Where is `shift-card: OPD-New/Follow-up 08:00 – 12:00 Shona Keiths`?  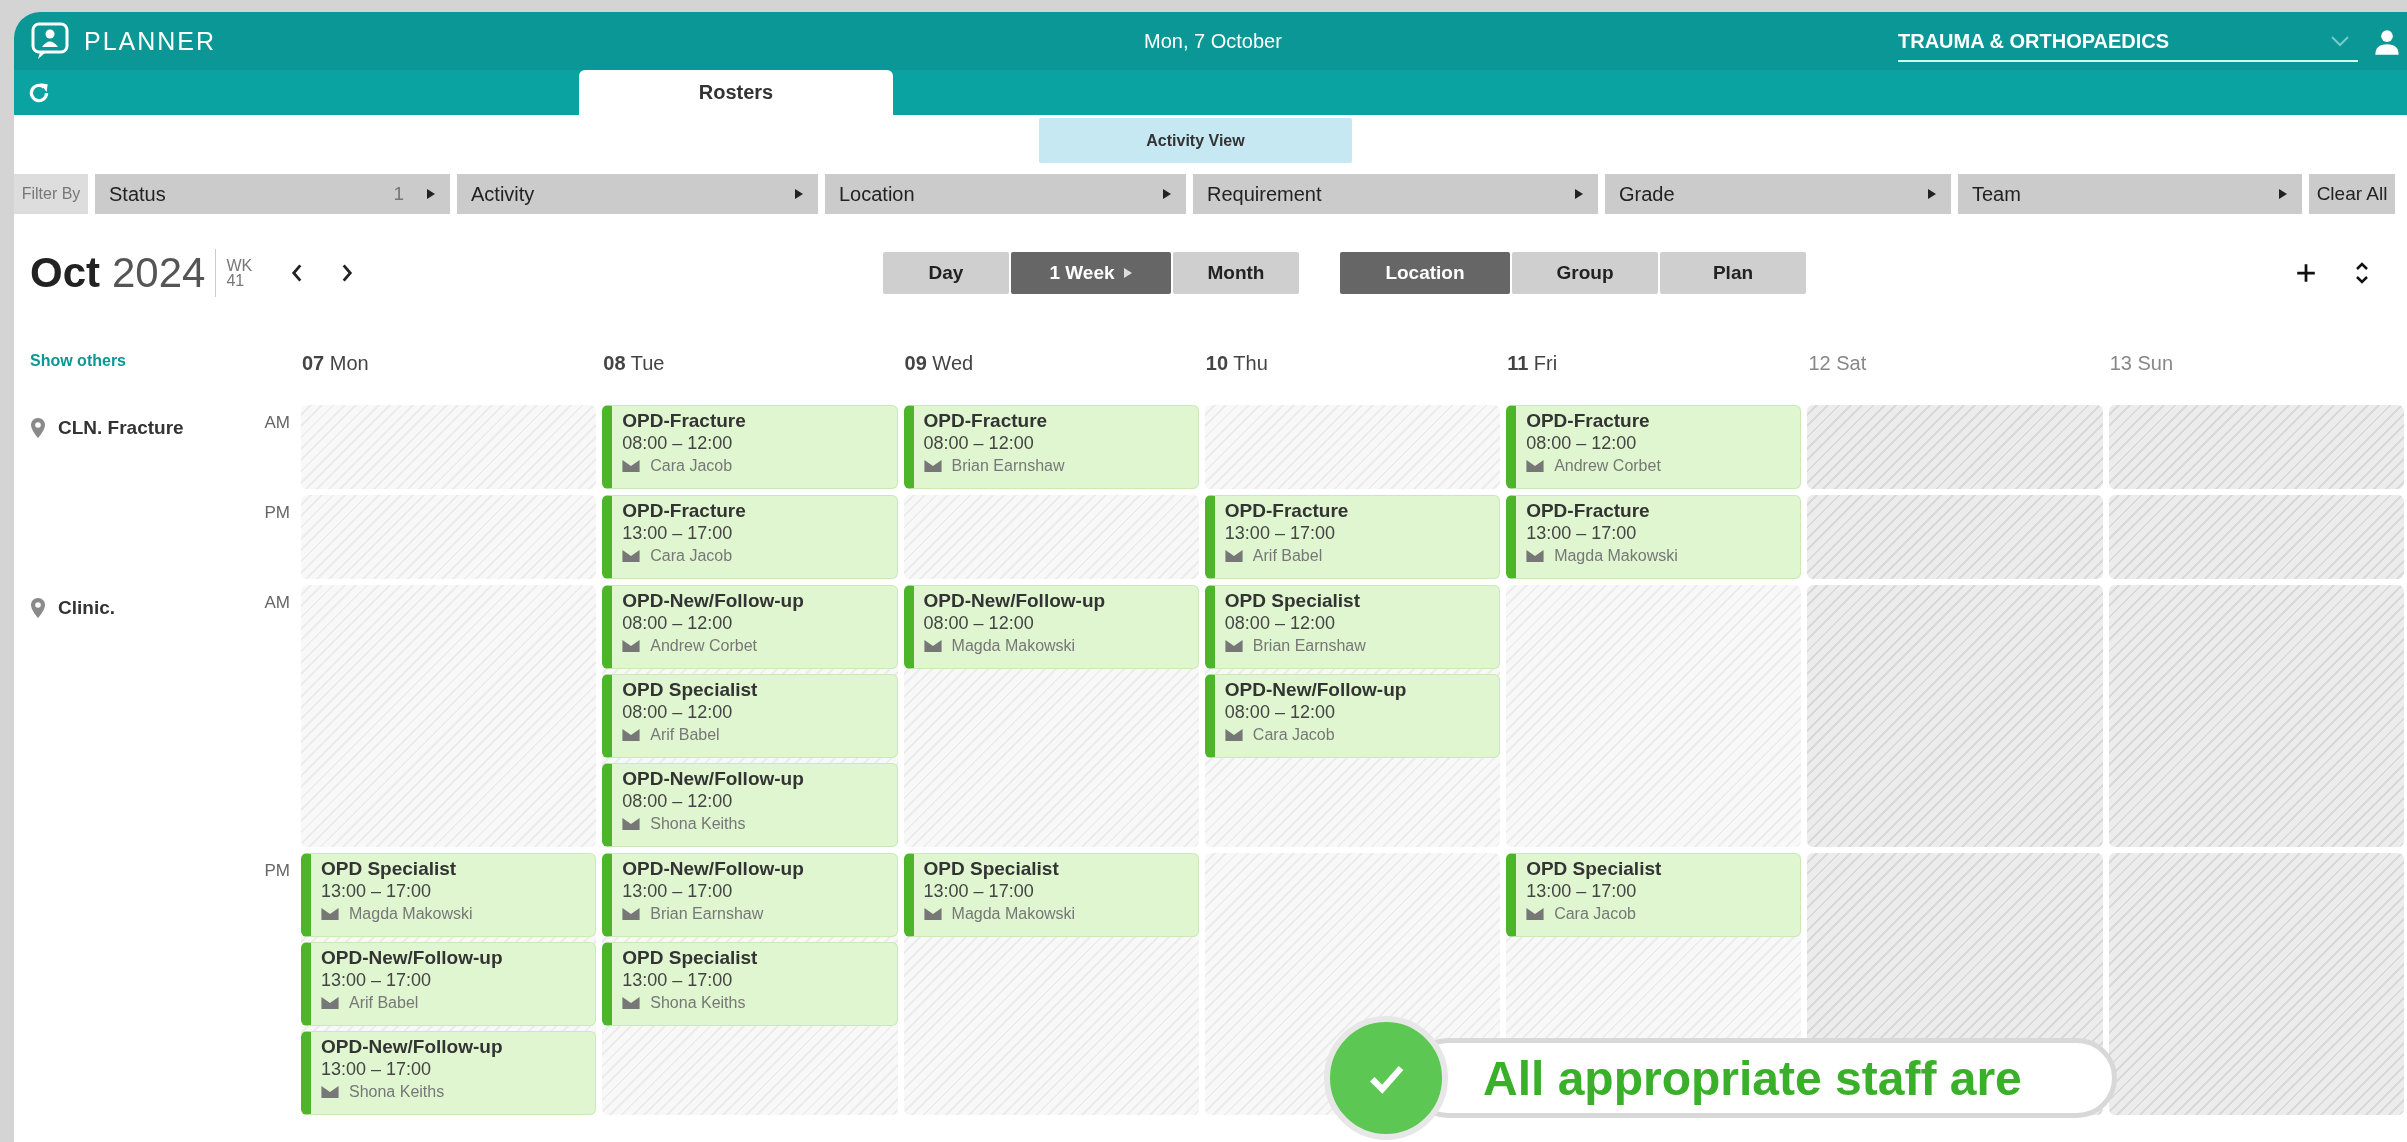 shift-card: OPD-New/Follow-up 08:00 – 12:00 Shona Keiths is located at coordinates (750, 805).